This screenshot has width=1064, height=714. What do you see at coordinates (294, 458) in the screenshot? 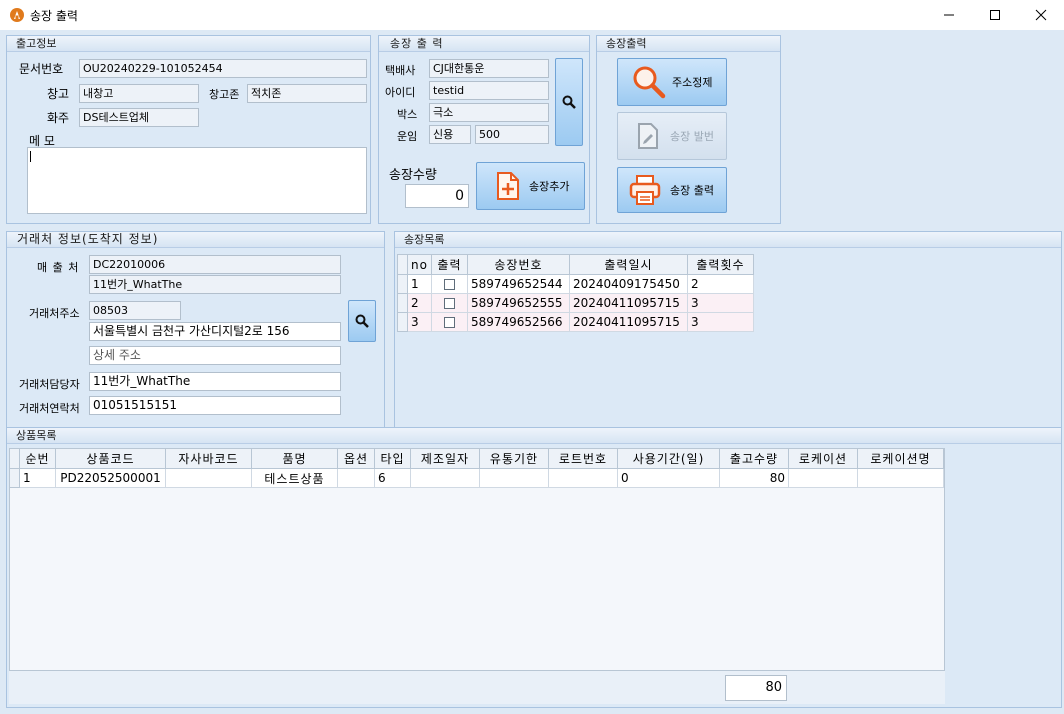
I see `col-product-name: 품명` at bounding box center [294, 458].